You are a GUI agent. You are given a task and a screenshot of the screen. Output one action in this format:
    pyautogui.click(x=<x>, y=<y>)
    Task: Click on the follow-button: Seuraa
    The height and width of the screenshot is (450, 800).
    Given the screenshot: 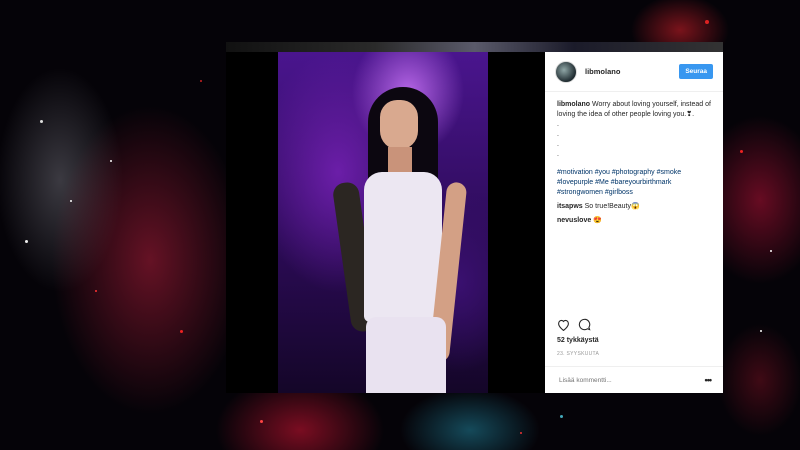 What is the action you would take?
    pyautogui.click(x=696, y=71)
    